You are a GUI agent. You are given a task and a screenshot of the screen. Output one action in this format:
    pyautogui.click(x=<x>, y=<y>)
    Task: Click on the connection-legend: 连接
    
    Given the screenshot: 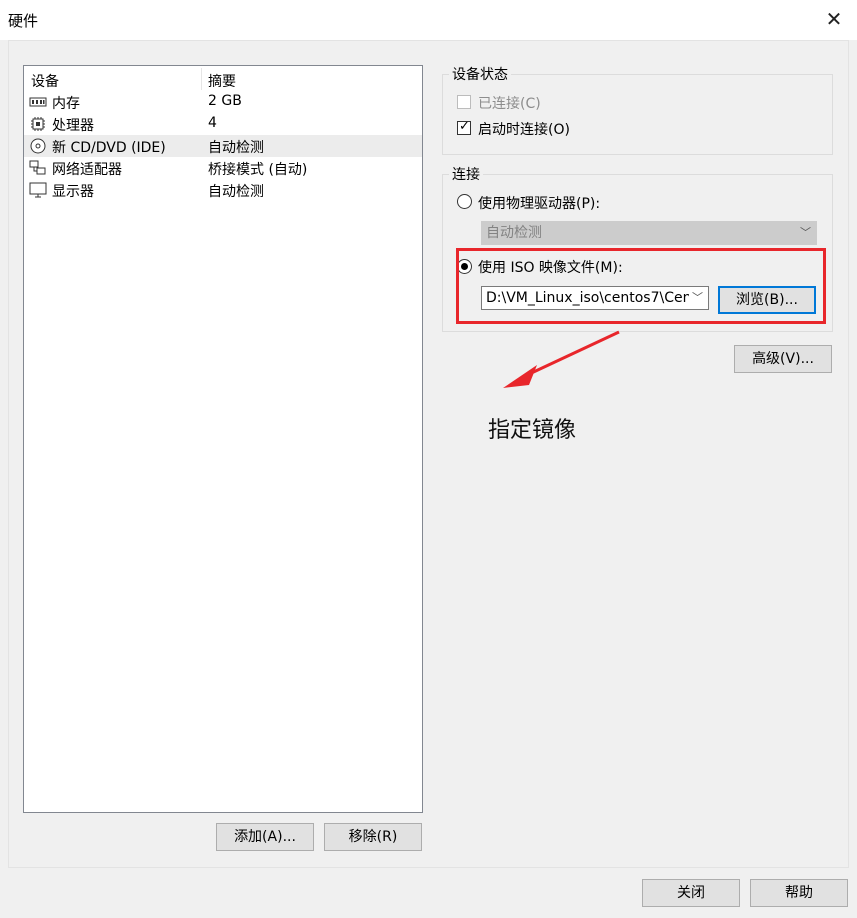 What is the action you would take?
    pyautogui.click(x=466, y=175)
    